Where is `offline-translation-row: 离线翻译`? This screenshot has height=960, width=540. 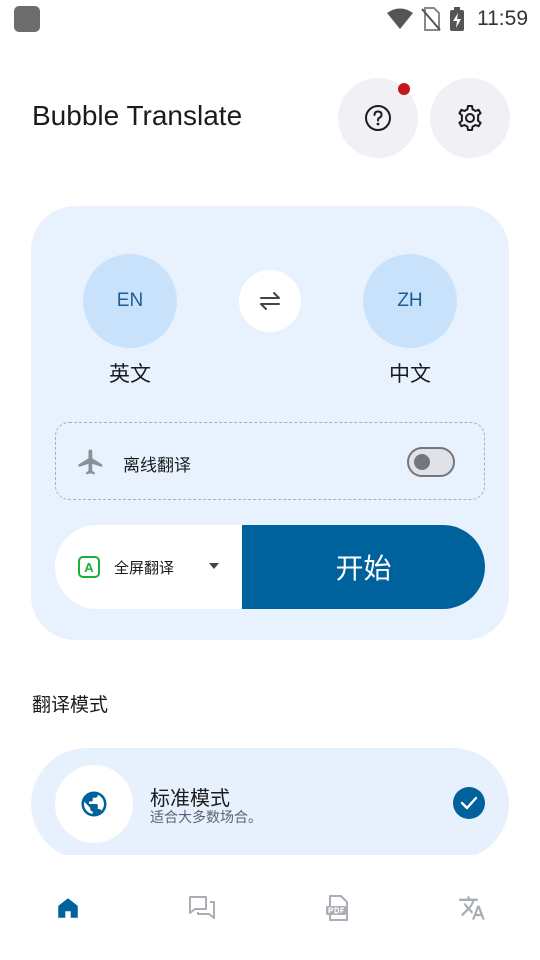
offline-translation-row: 离线翻译 is located at coordinates (270, 461).